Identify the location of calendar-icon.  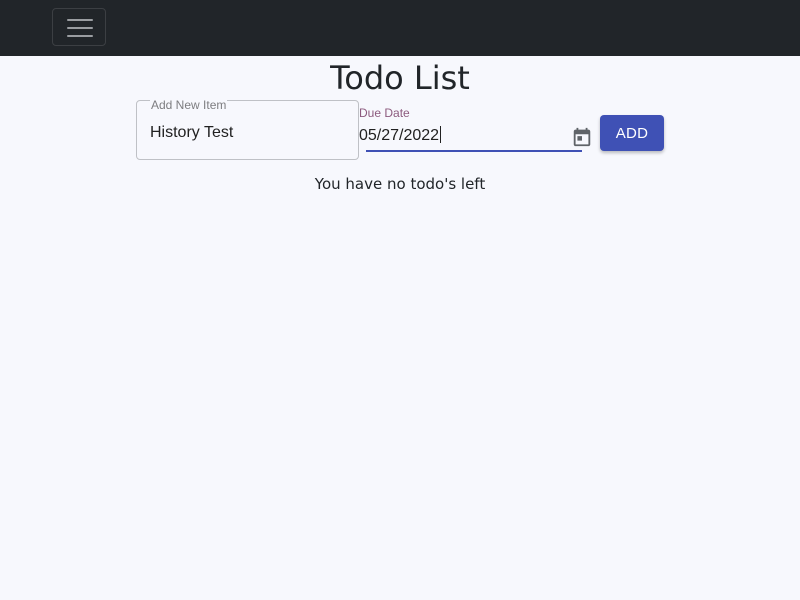
(582, 137).